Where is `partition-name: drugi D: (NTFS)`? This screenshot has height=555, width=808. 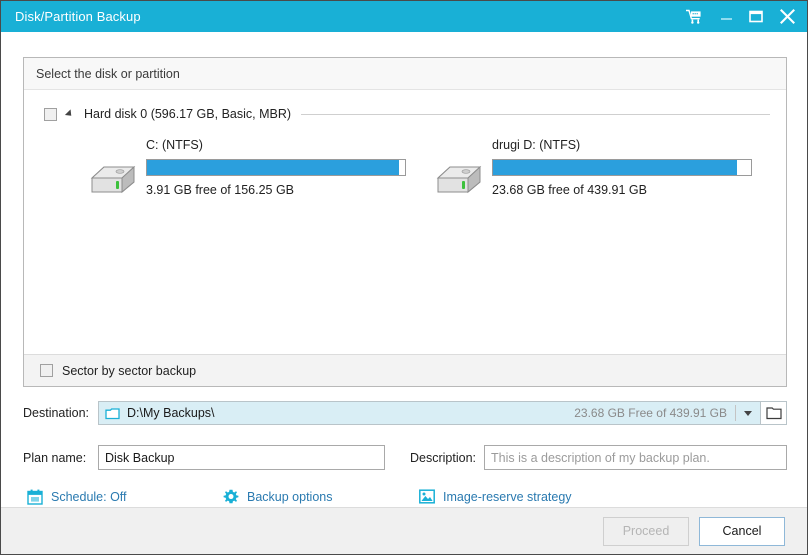 partition-name: drugi D: (NTFS) is located at coordinates (536, 145).